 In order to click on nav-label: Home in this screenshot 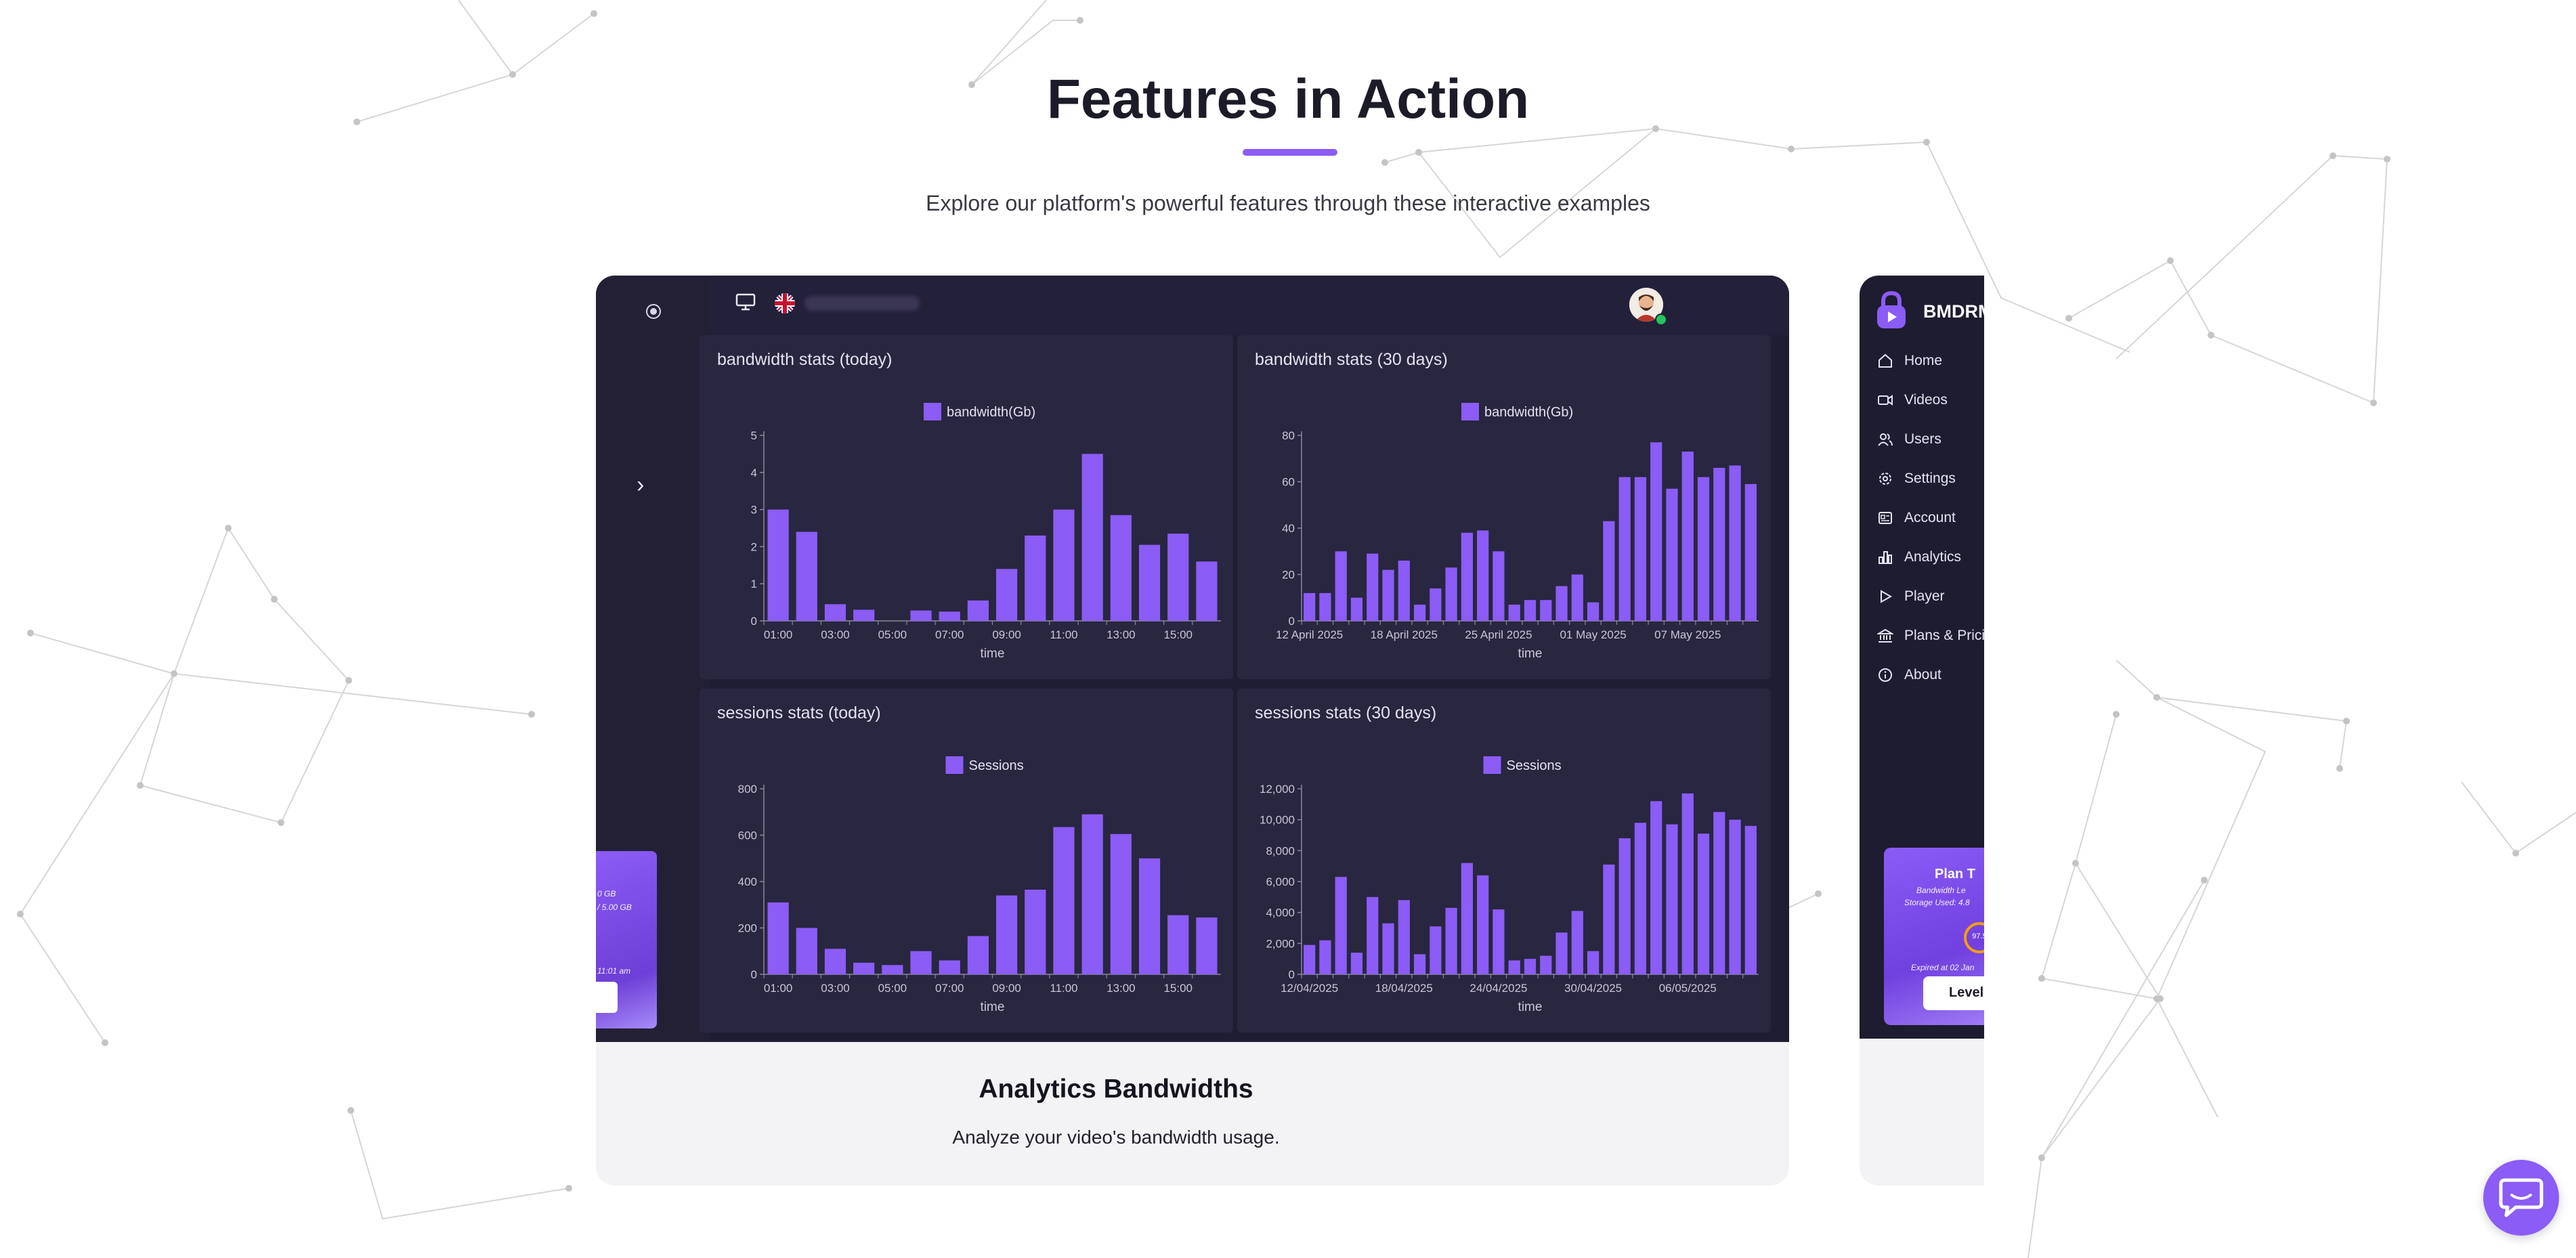, I will do `click(1923, 360)`.